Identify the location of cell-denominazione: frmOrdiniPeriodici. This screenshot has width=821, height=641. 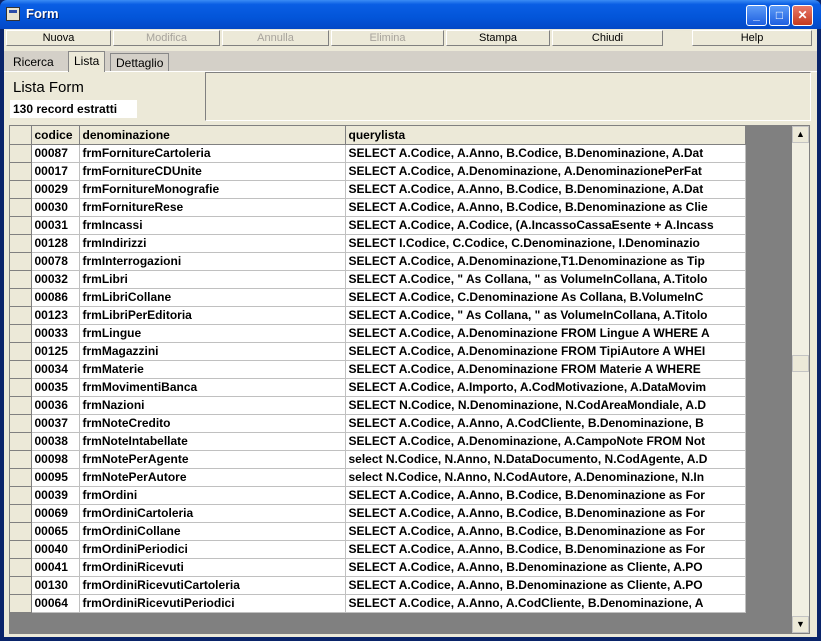
(212, 549).